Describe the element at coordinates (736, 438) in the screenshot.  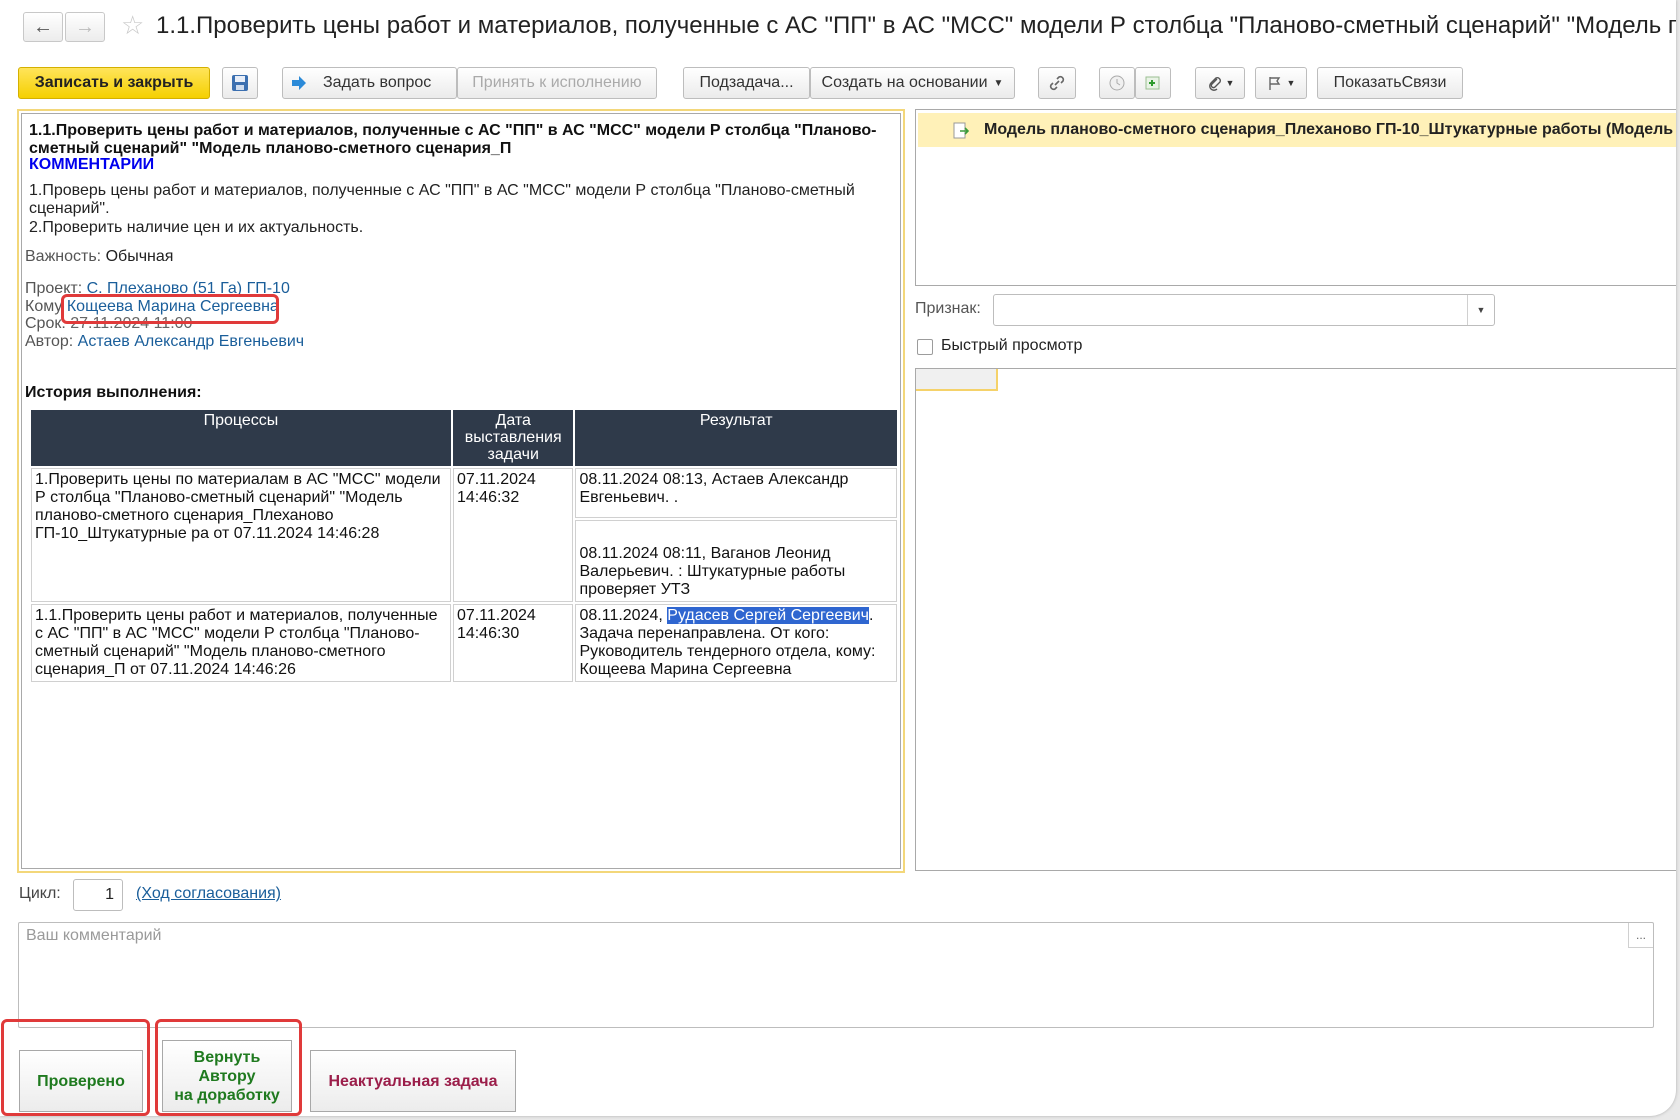
I see `column-header-result: Результат` at that location.